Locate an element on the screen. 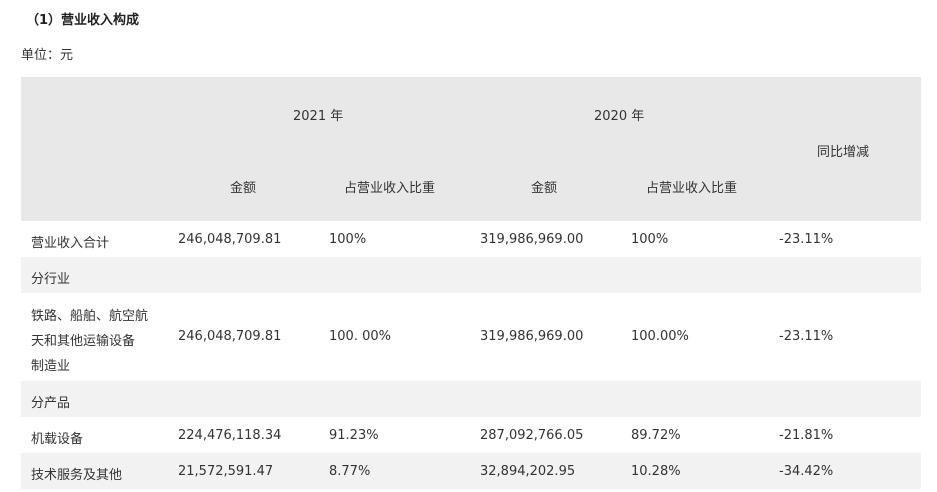 This screenshot has height=492, width=937. ratio-2021: 8.77% is located at coordinates (350, 471).